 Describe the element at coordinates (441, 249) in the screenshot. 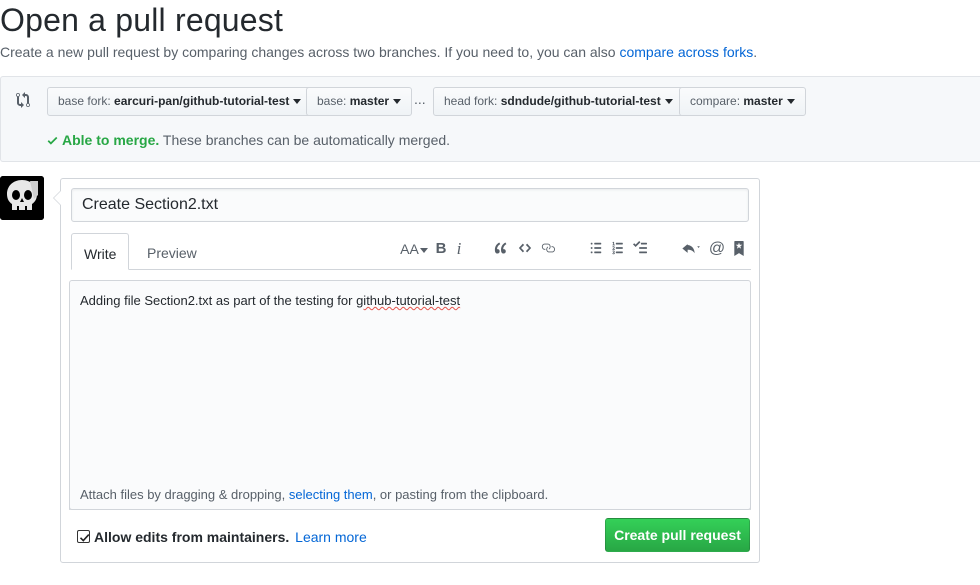

I see `bold-icon: B` at that location.